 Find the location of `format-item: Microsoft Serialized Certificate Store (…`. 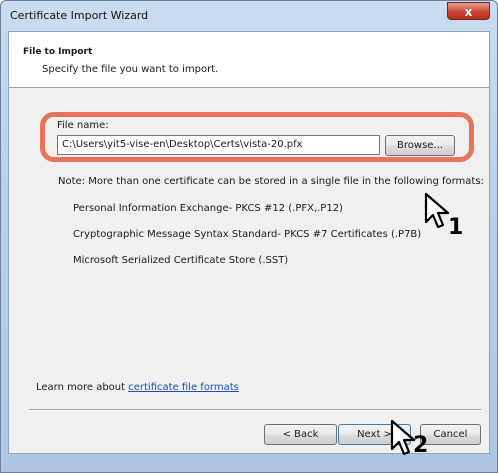

format-item: Microsoft Serialized Certificate Store (… is located at coordinates (181, 260).